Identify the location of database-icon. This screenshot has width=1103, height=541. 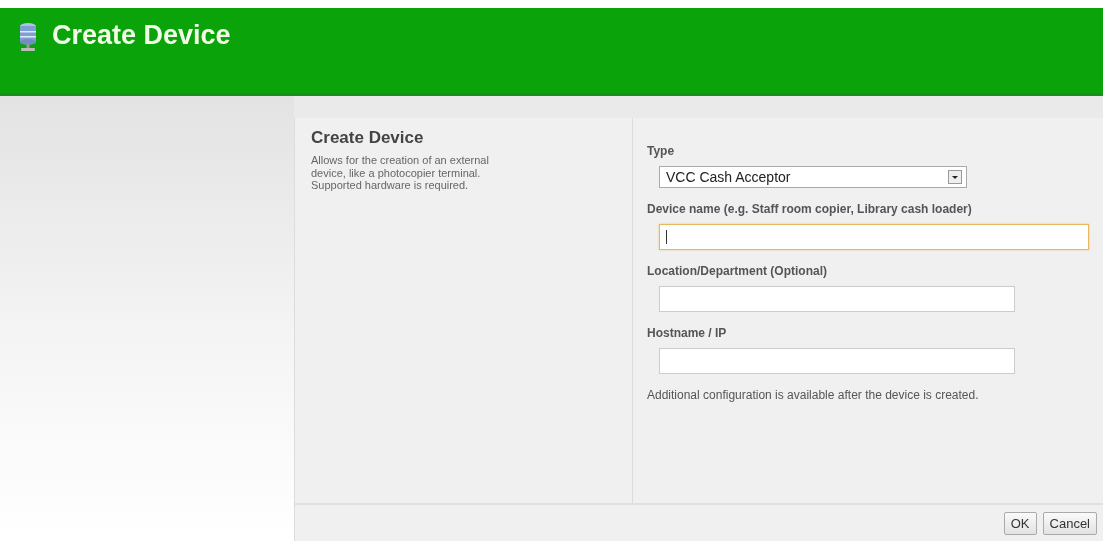
(28, 37).